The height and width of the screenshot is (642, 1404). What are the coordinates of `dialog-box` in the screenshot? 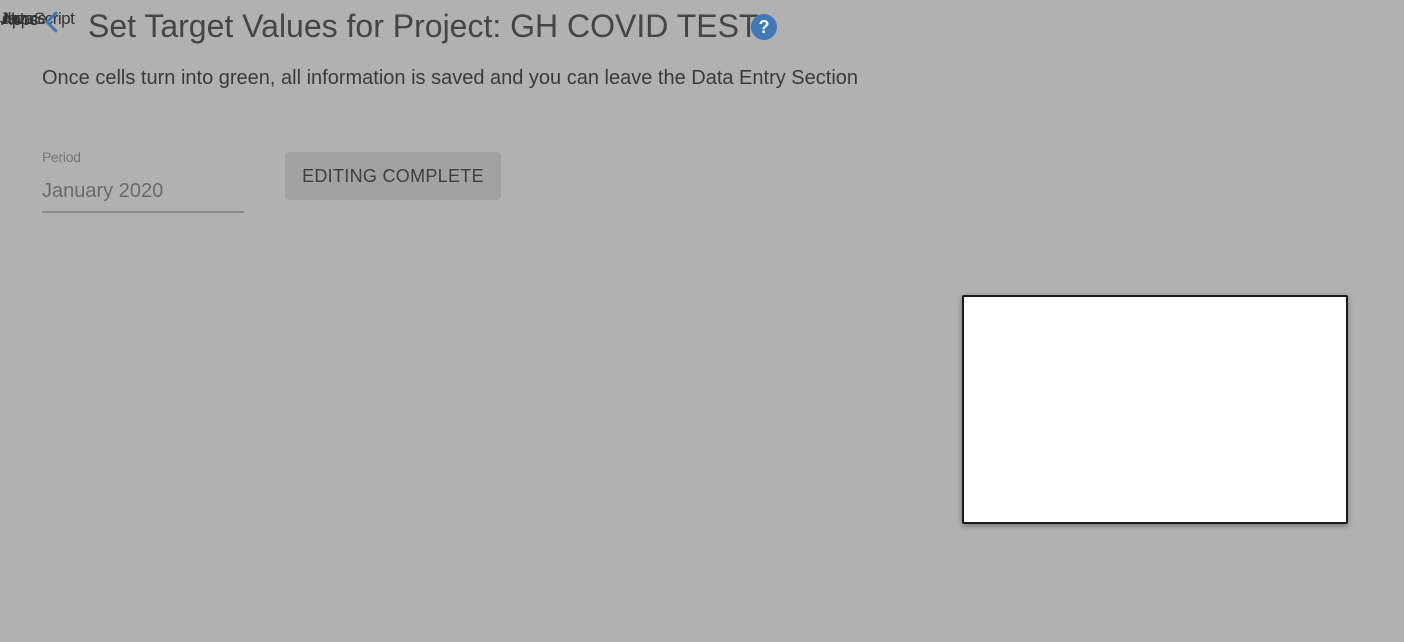 It's located at (1155, 409).